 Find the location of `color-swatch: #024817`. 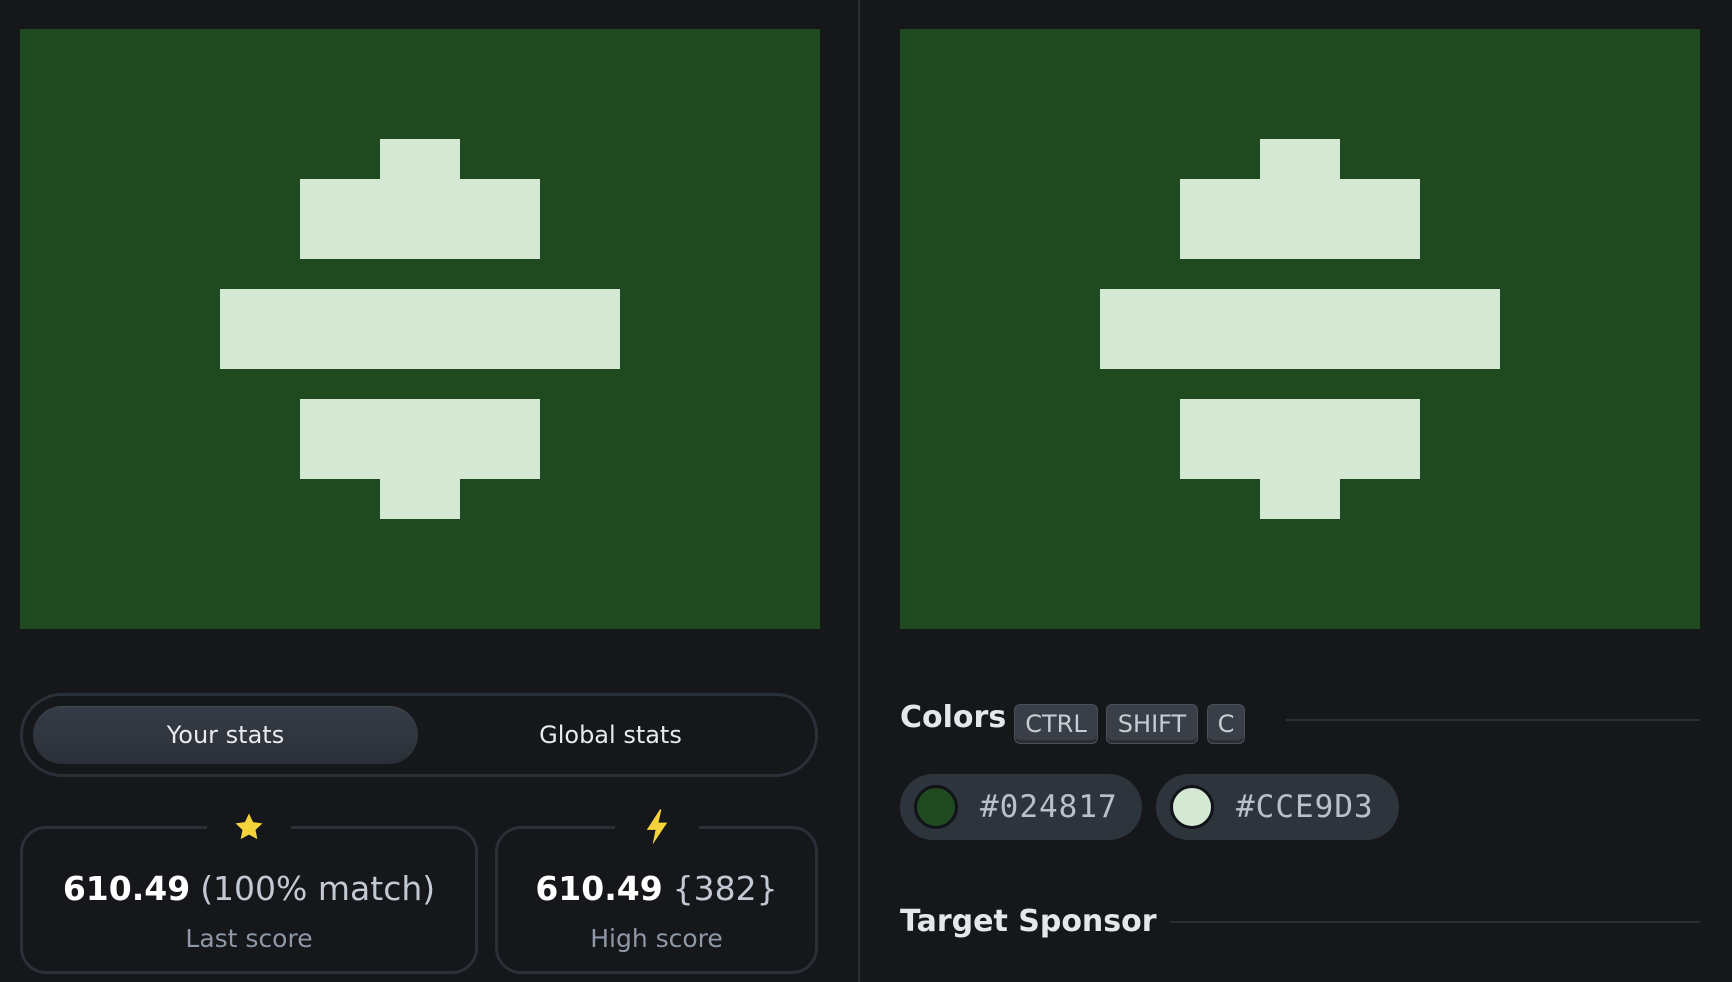

color-swatch: #024817 is located at coordinates (1021, 807).